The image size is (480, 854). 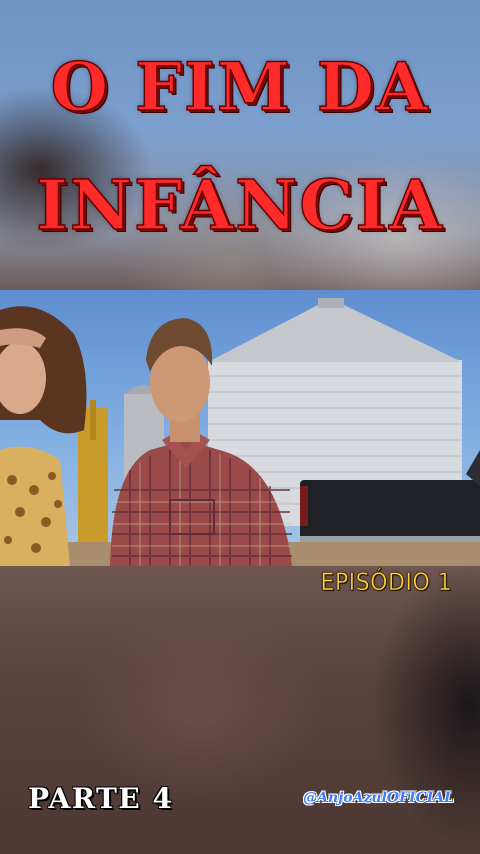 I want to click on channel-handle: @AnjoAzulOFICIAL, so click(x=378, y=798).